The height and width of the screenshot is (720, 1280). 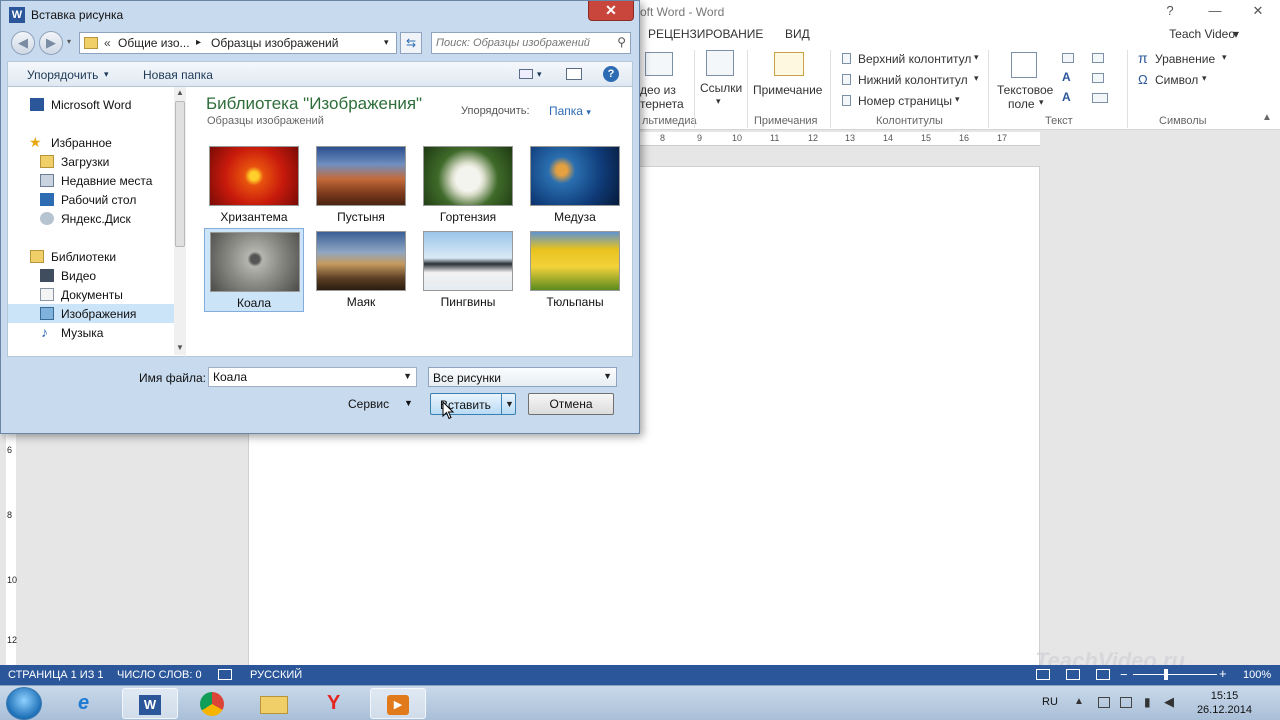 What do you see at coordinates (276, 675) in the screenshot?
I see `language-indicator: РУССКИЙ` at bounding box center [276, 675].